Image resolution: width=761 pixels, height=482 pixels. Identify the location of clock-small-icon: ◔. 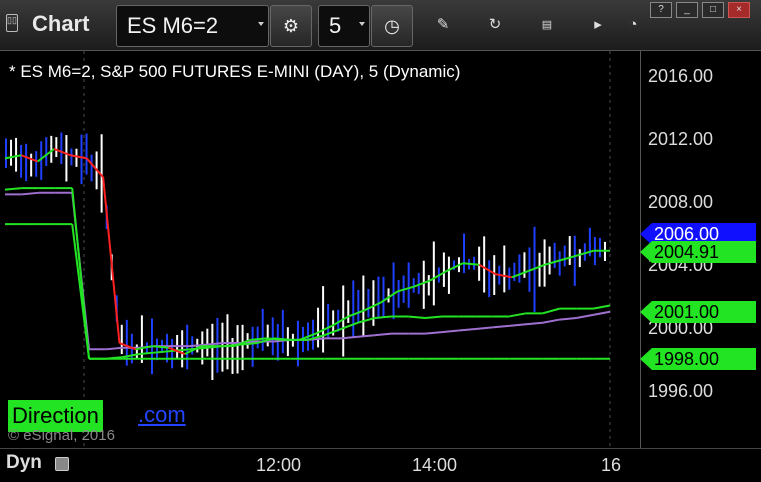
(633, 25).